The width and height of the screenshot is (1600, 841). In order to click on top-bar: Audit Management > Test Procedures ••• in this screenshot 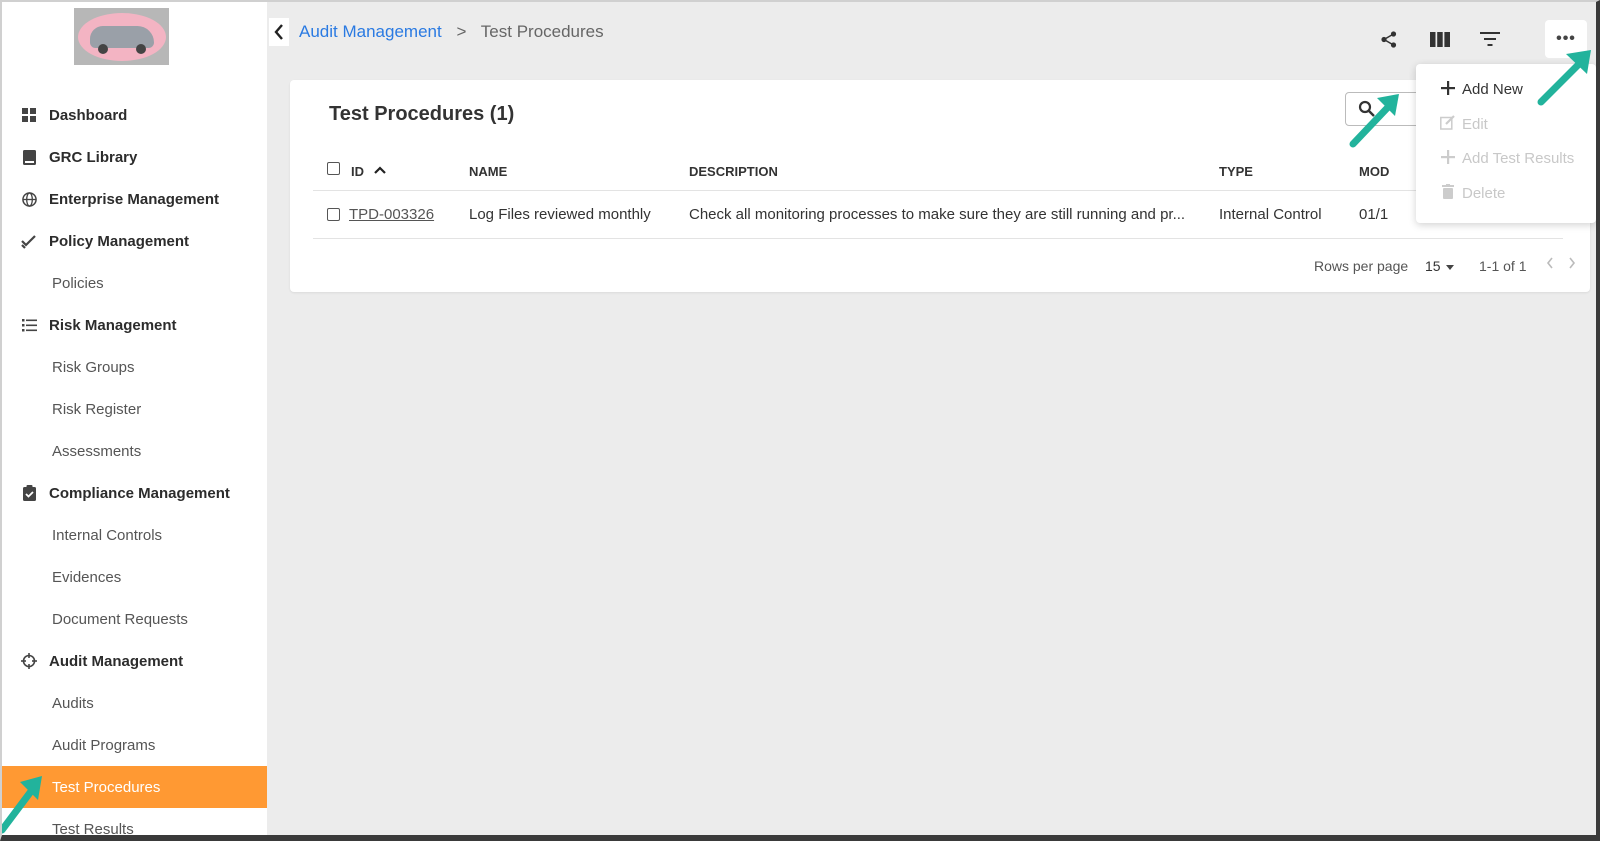, I will do `click(933, 35)`.